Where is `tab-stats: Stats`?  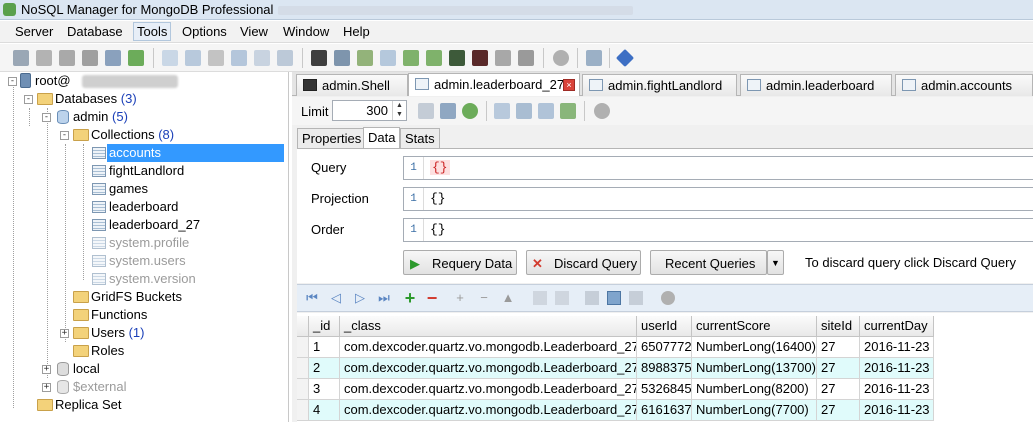
tab-stats: Stats is located at coordinates (420, 138).